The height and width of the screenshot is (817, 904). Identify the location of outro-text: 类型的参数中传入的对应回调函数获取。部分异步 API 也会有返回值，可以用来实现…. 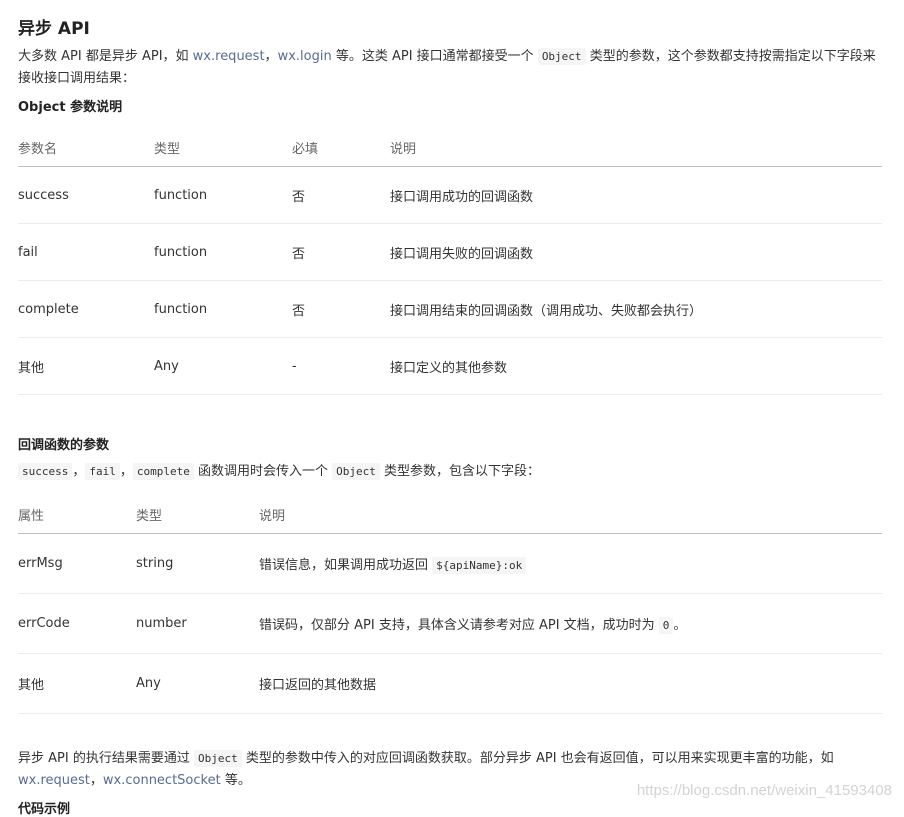
(537, 758).